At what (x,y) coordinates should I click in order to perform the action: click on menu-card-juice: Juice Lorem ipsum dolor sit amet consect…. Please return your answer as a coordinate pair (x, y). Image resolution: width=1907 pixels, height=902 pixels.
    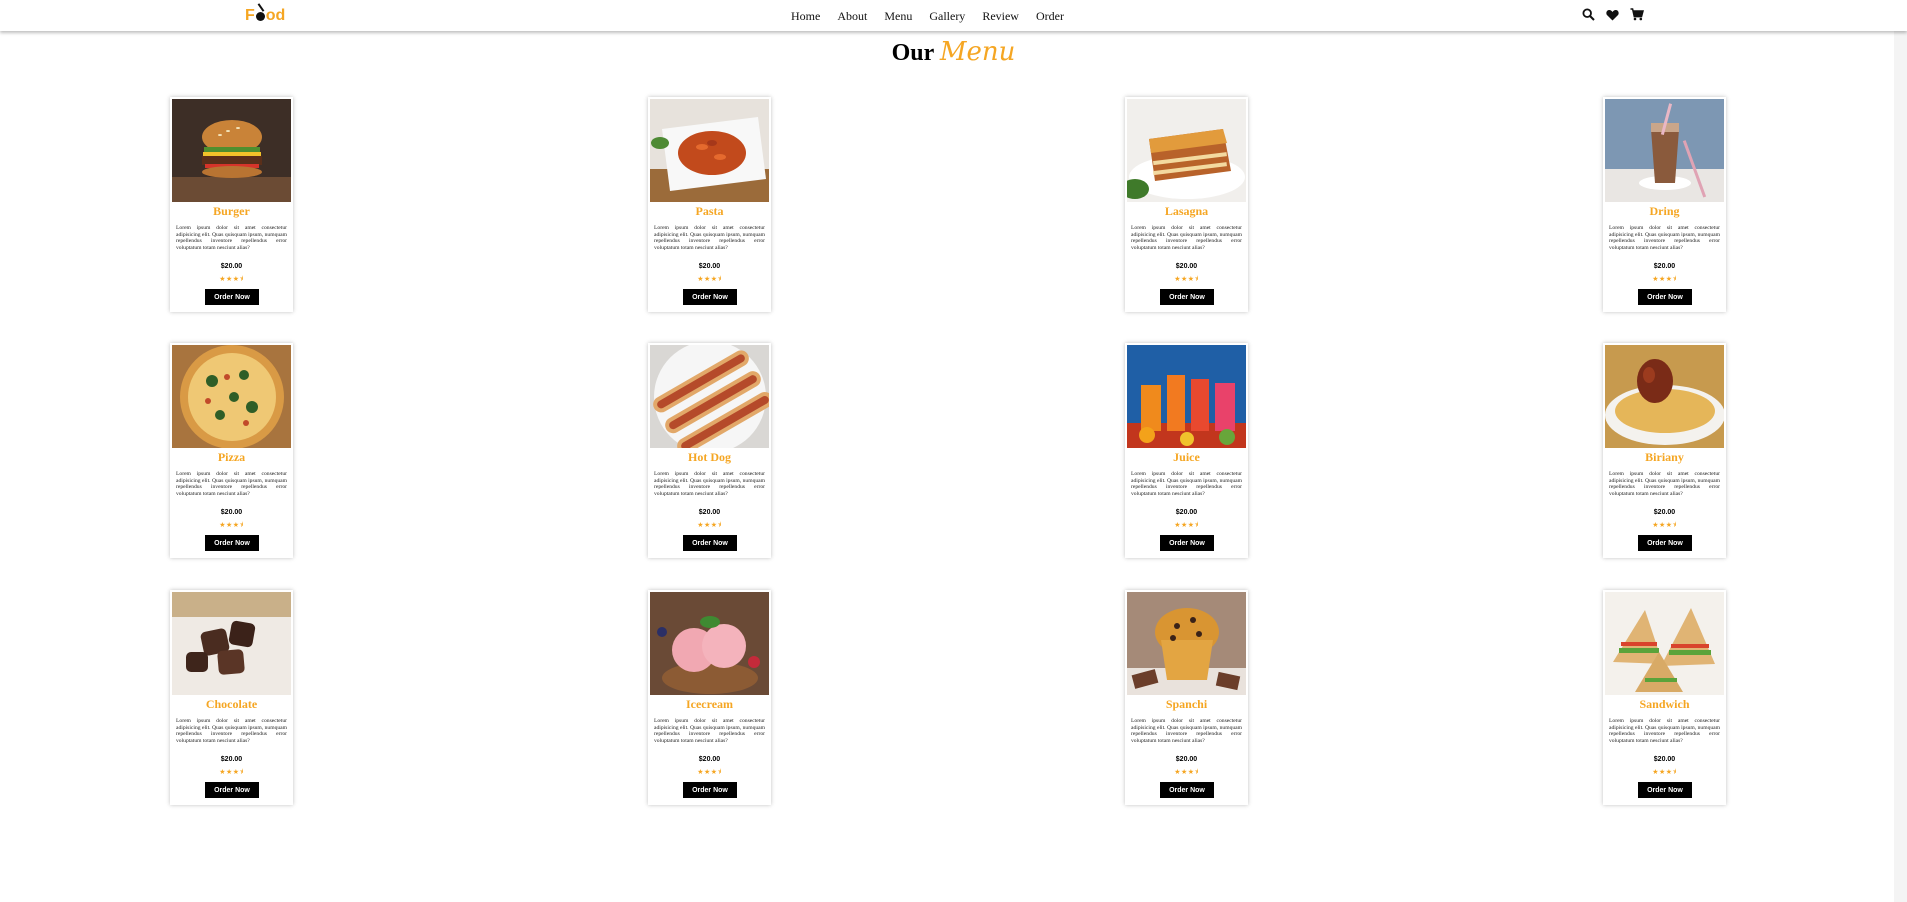
    Looking at the image, I should click on (1186, 450).